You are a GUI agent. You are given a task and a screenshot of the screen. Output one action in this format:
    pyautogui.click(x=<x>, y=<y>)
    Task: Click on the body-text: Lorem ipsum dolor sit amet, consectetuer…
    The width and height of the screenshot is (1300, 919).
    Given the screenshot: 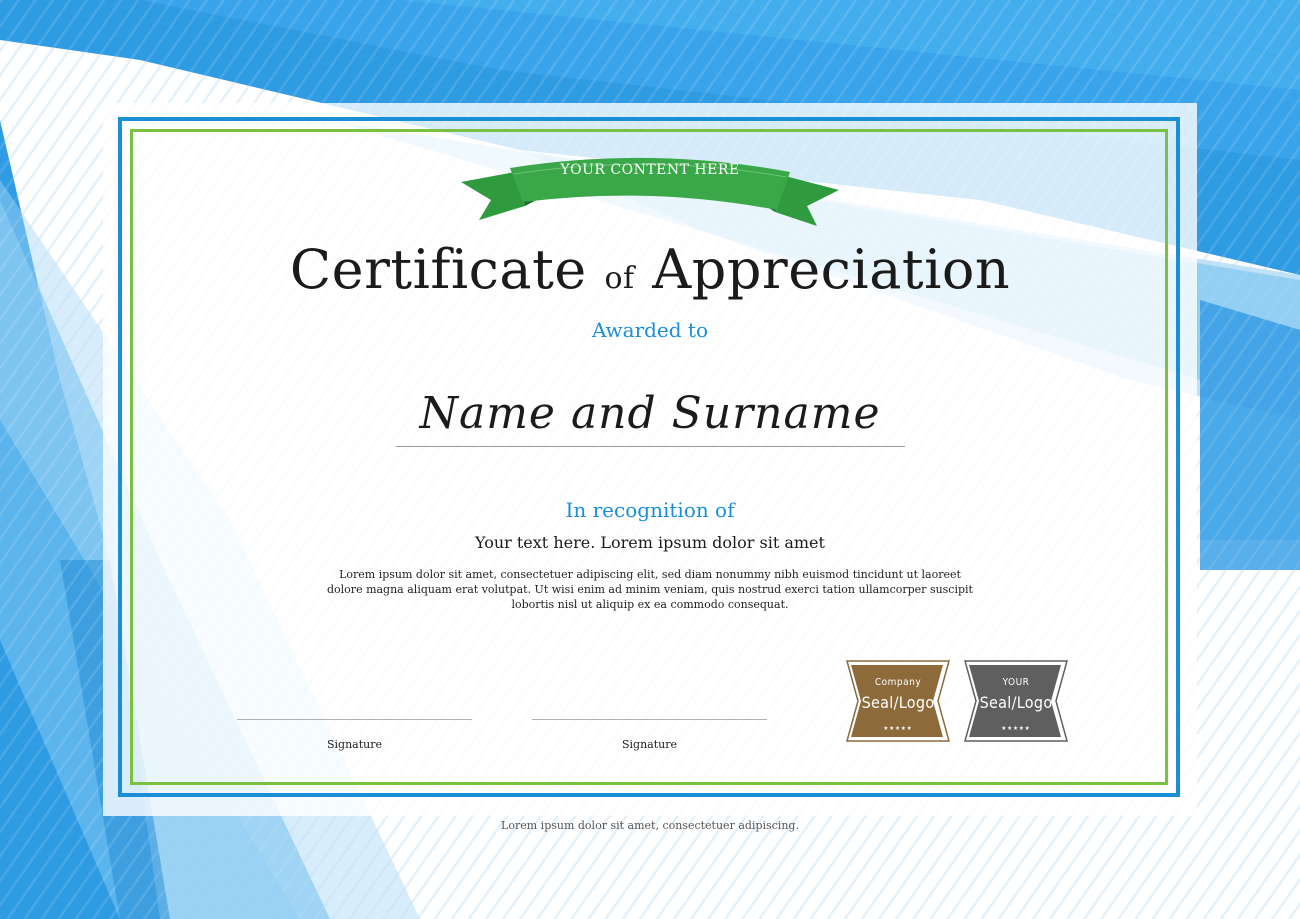 What is the action you would take?
    pyautogui.click(x=650, y=589)
    